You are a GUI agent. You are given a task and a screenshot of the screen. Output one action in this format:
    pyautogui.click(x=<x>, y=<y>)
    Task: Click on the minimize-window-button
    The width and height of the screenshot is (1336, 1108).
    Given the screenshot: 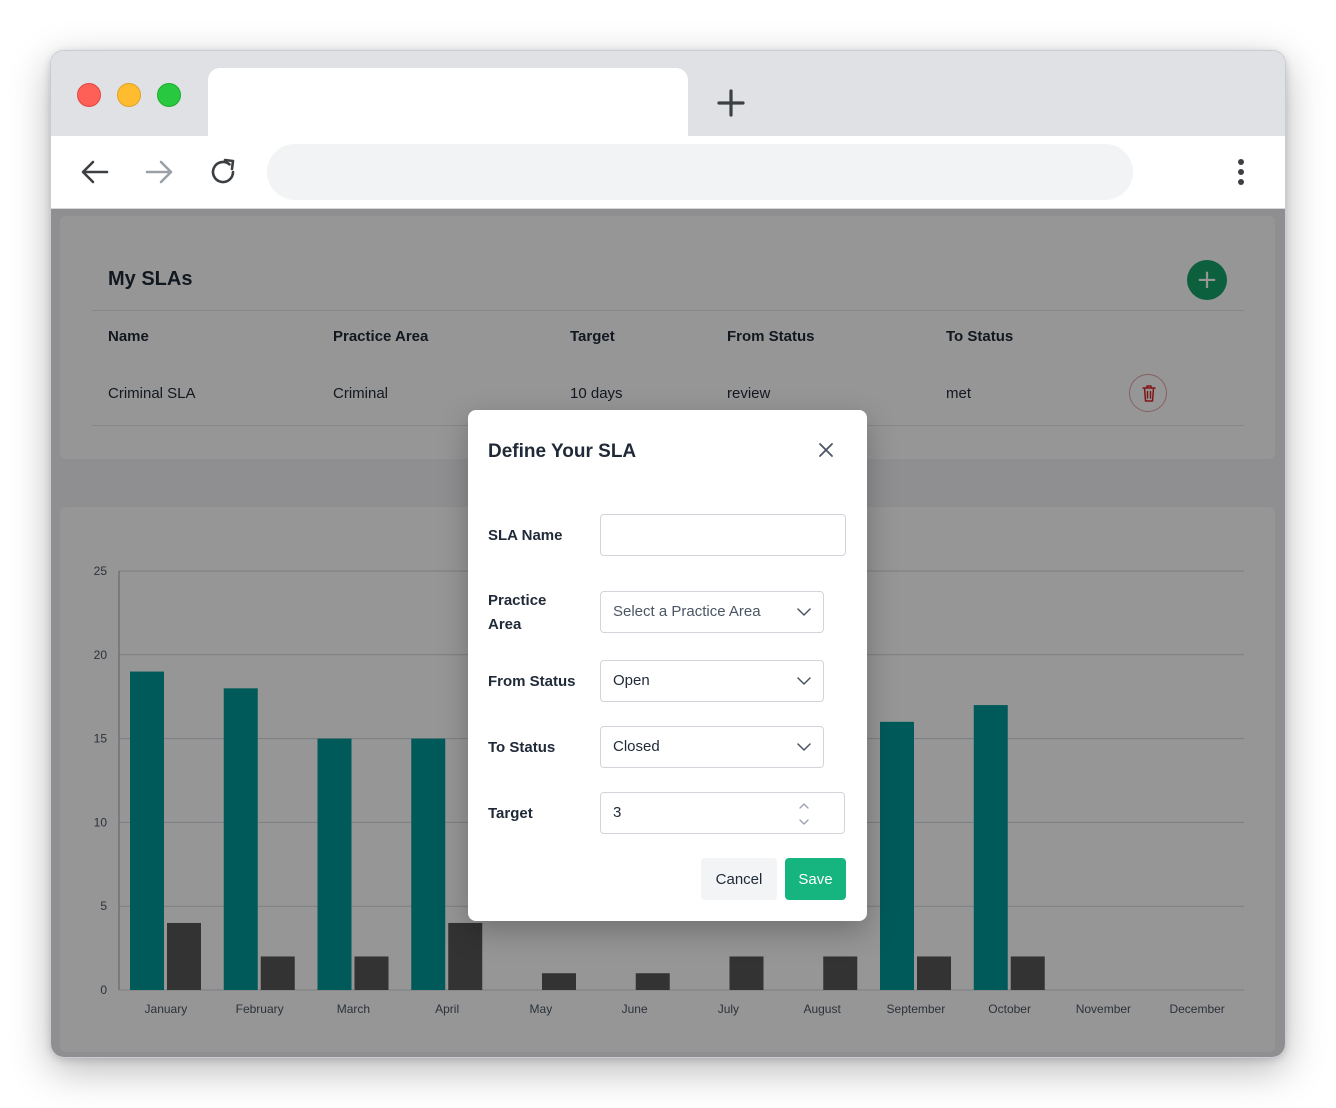 What is the action you would take?
    pyautogui.click(x=129, y=95)
    